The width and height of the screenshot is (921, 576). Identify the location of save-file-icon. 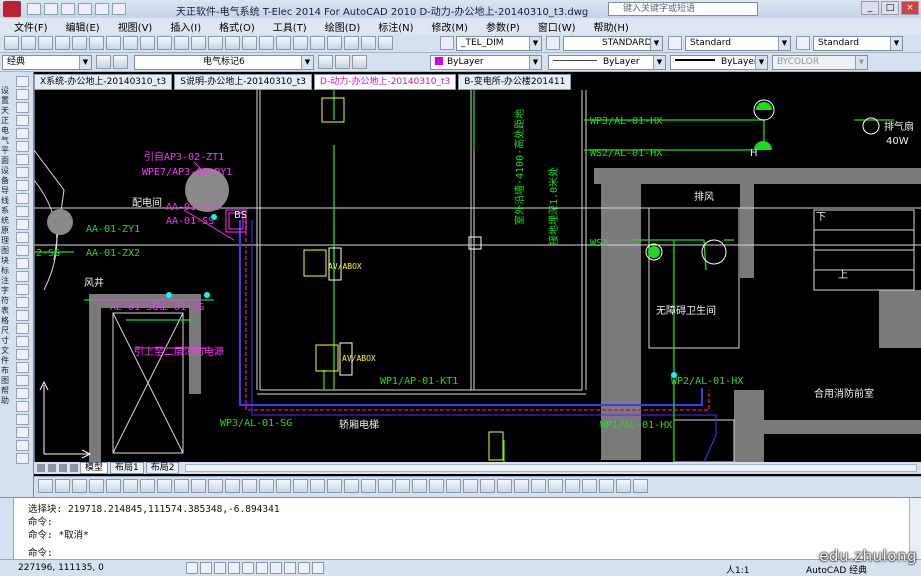
(45, 43).